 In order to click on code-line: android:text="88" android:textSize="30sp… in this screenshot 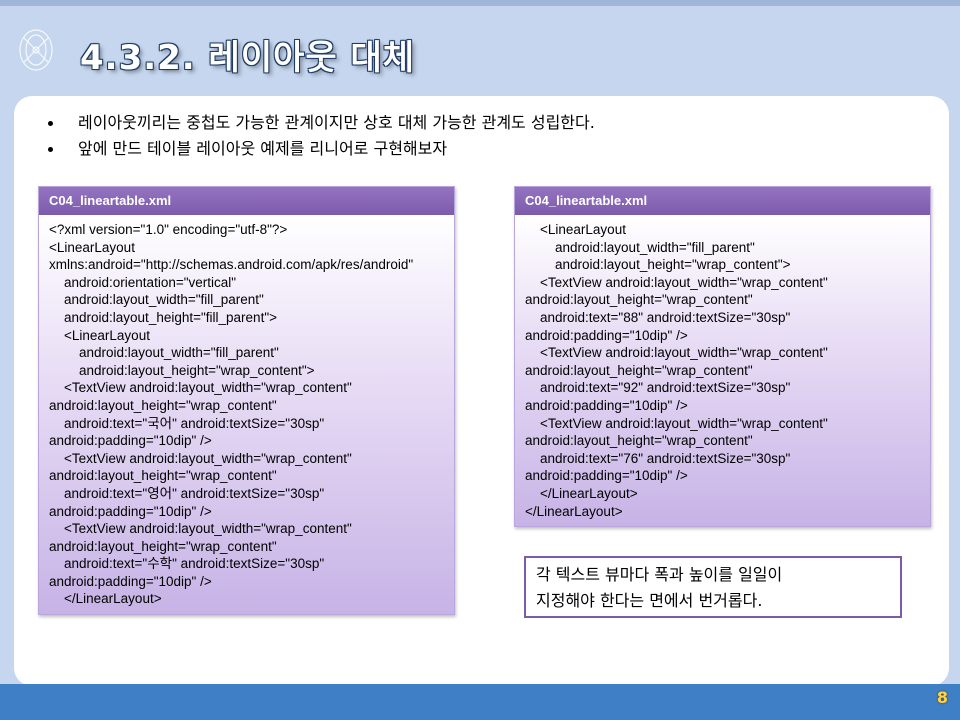, I will do `click(658, 317)`.